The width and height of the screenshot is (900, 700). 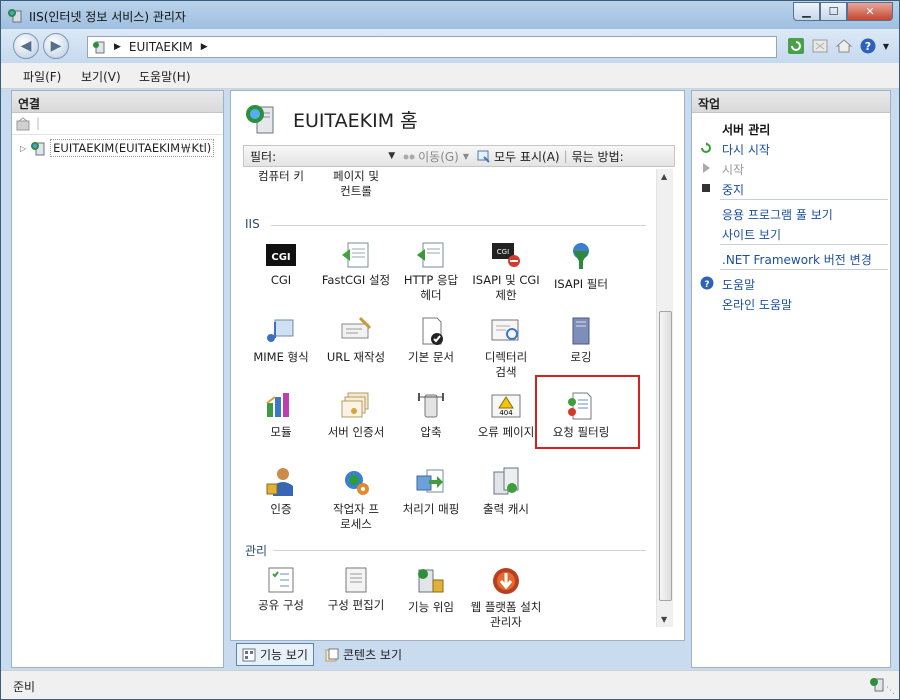 I want to click on filter-input: ▼, so click(x=337, y=156).